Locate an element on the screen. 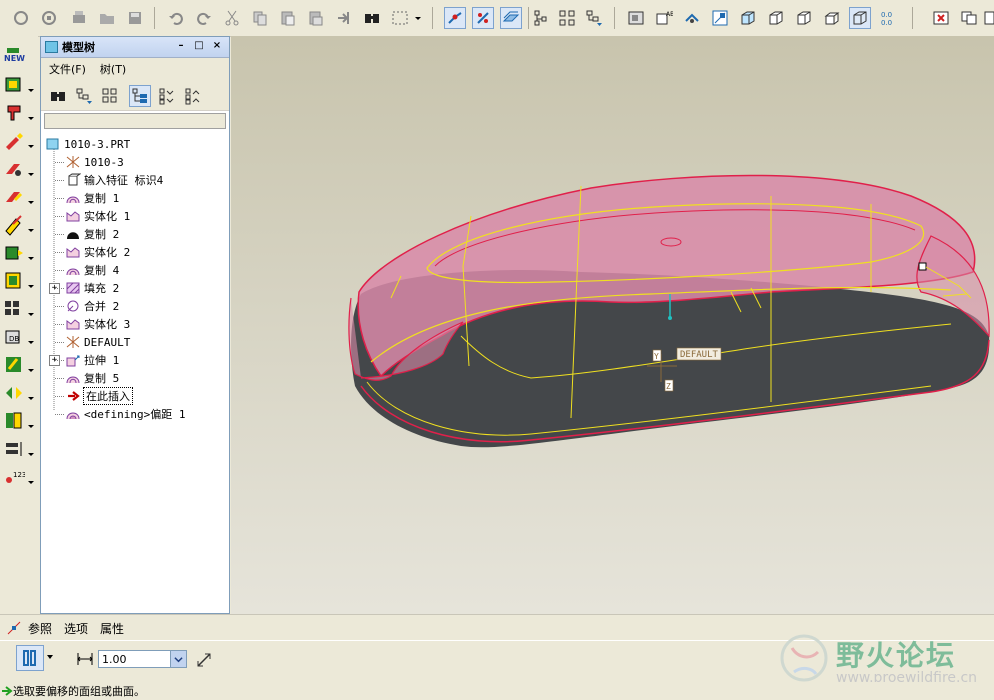 The height and width of the screenshot is (700, 994). window-activate-icon is located at coordinates (969, 18).